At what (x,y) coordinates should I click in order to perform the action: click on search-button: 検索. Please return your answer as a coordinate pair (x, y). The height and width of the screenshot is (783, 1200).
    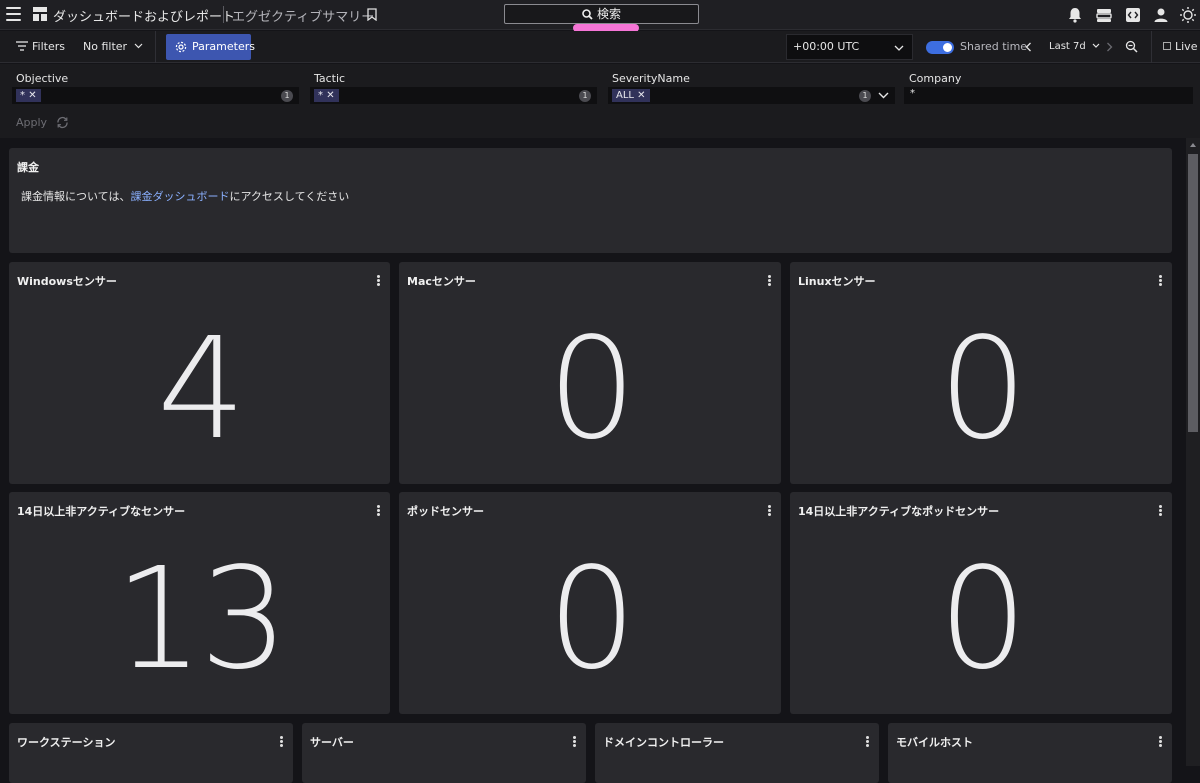
    Looking at the image, I should click on (601, 14).